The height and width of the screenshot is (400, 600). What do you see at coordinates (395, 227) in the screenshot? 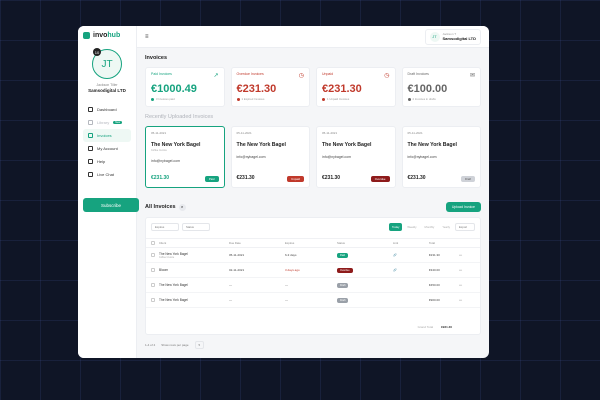
I see `tab-today: Today` at bounding box center [395, 227].